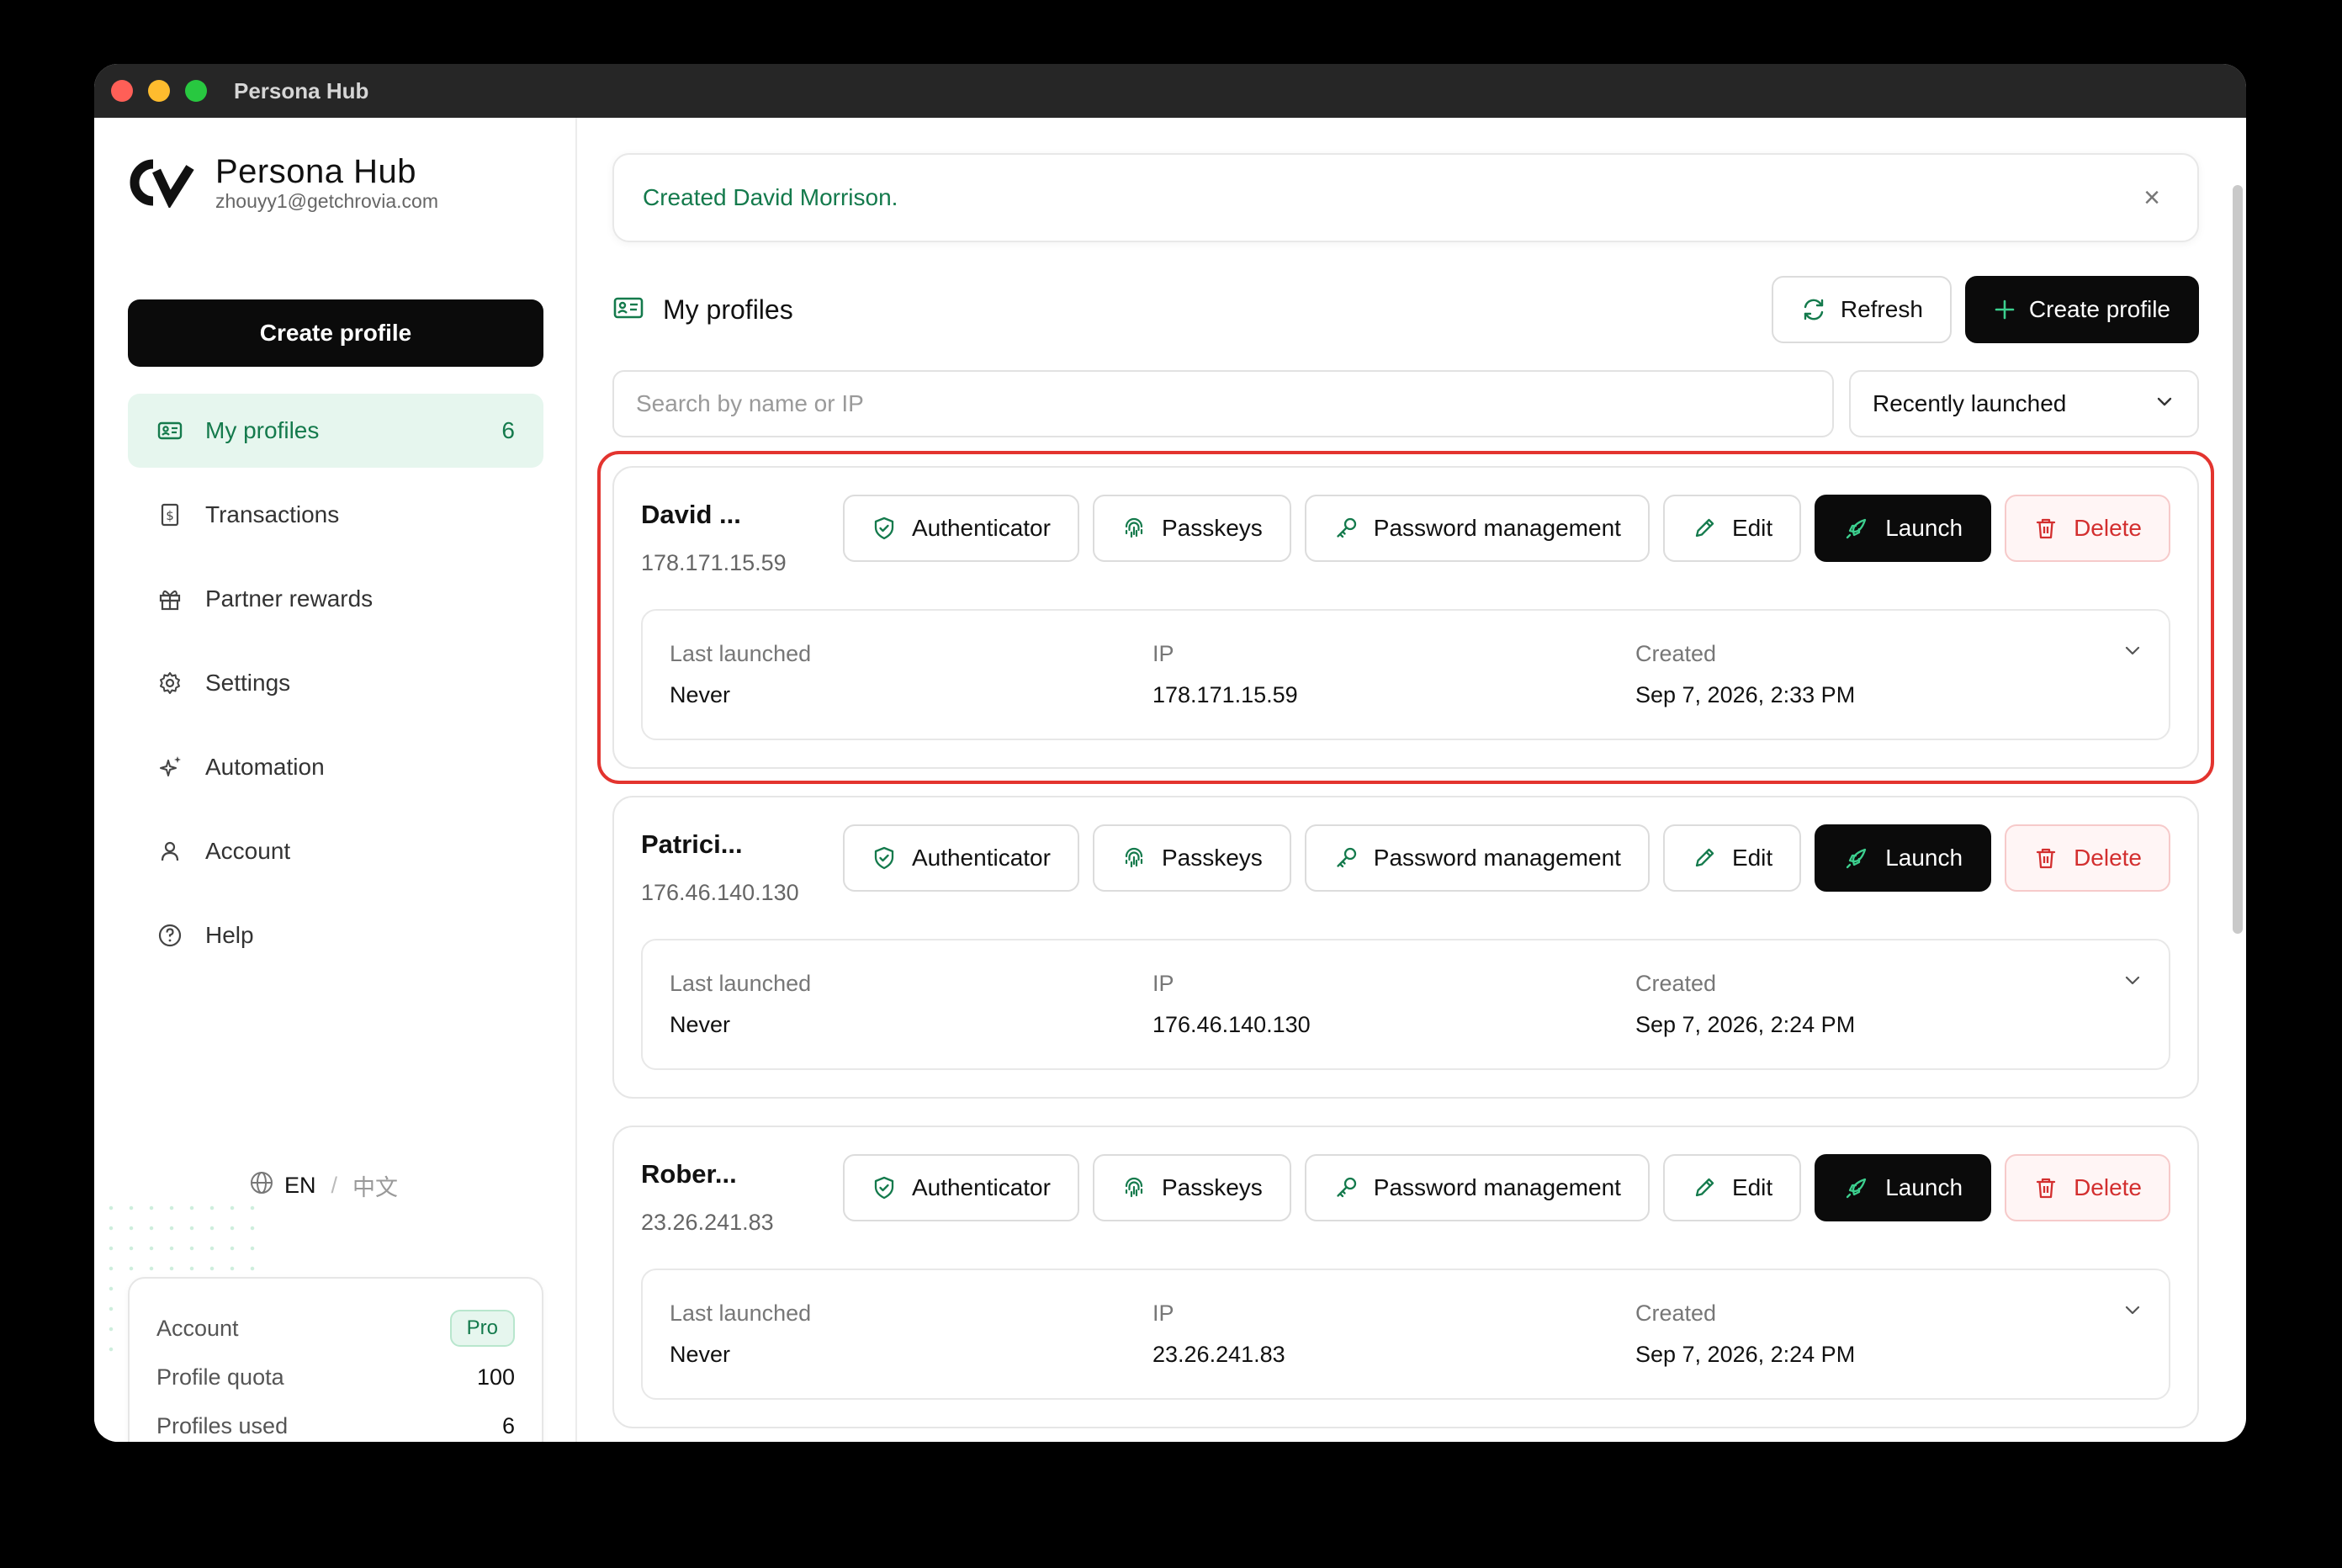 This screenshot has height=1568, width=2342. What do you see at coordinates (335, 333) in the screenshot?
I see `sidebar-create-profile-button: Create profile` at bounding box center [335, 333].